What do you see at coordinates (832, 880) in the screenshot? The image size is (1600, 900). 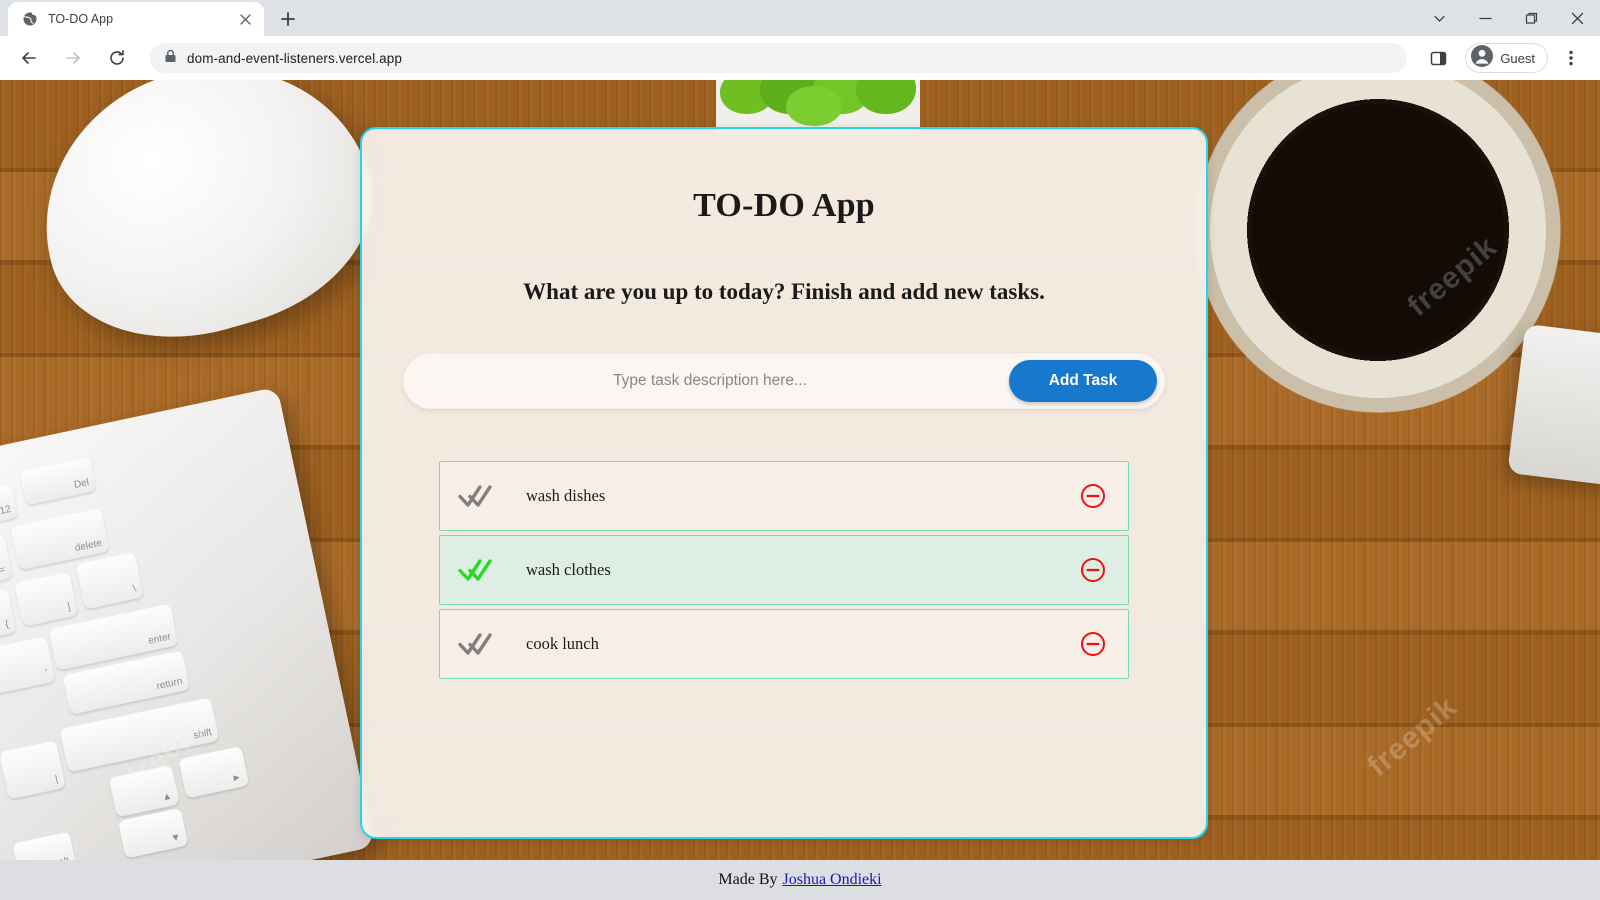 I see `author-link: Joshua Ondieki` at bounding box center [832, 880].